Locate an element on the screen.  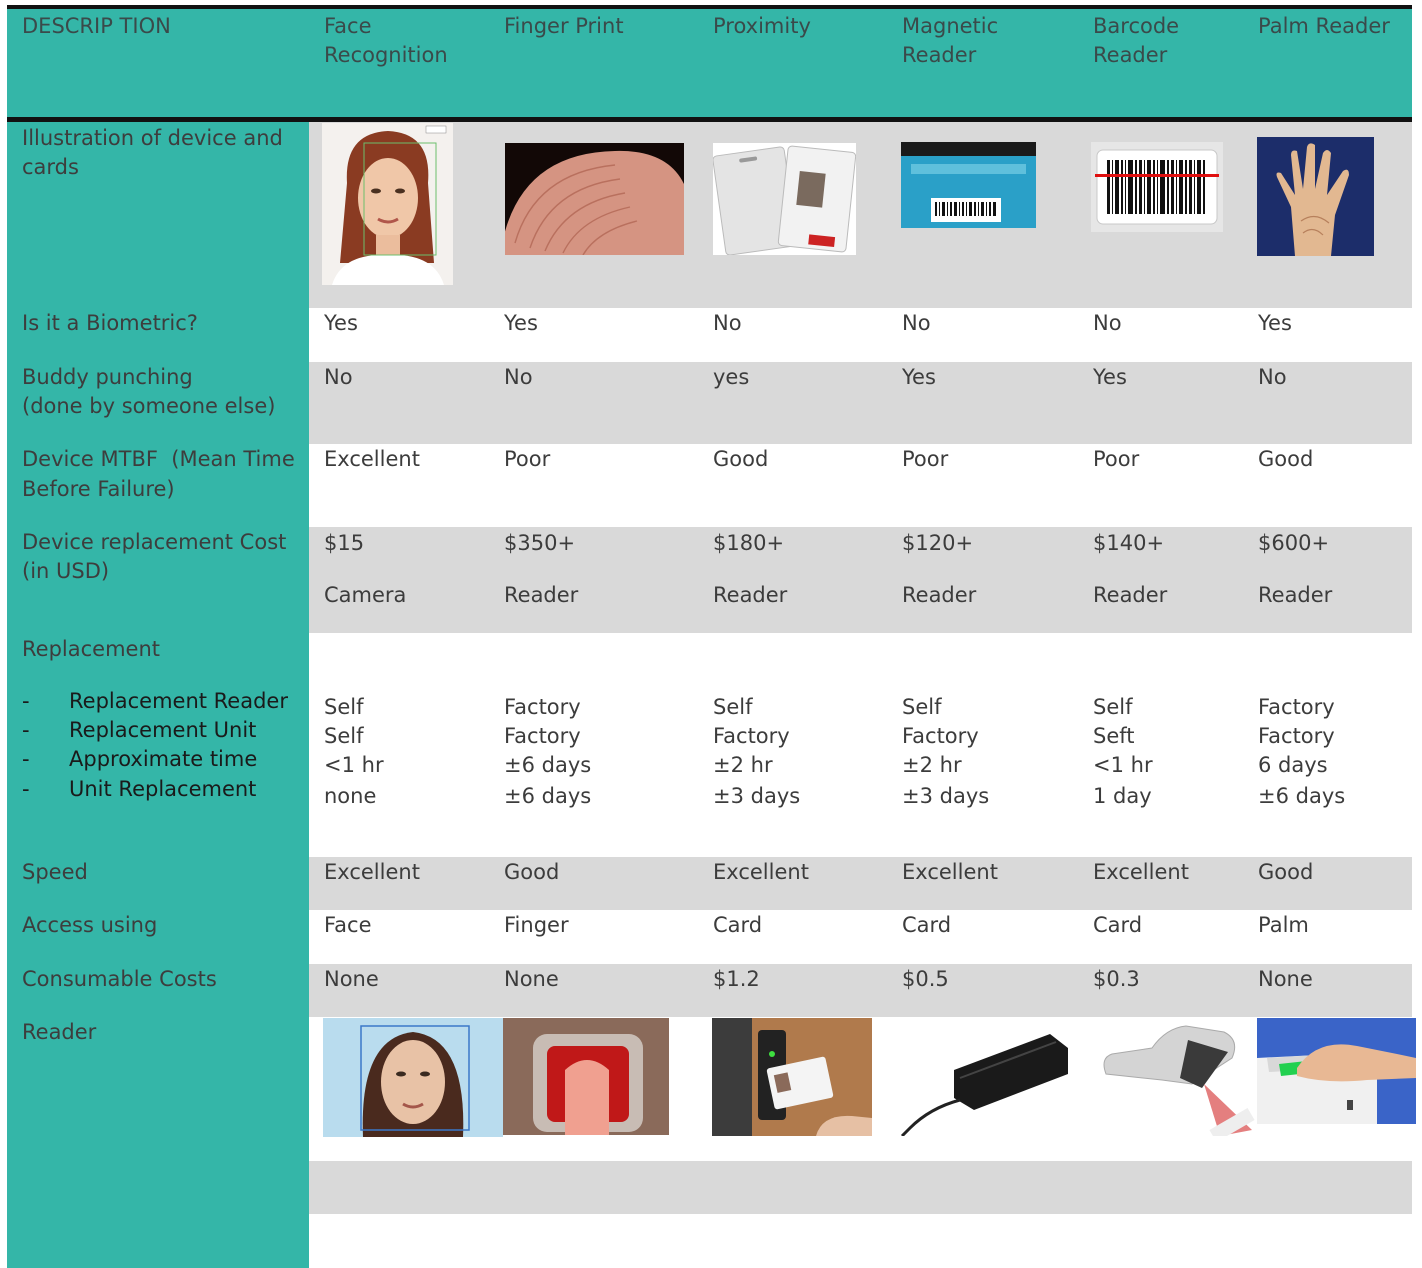
cost-price-cell: $140+ is located at coordinates (1129, 543).